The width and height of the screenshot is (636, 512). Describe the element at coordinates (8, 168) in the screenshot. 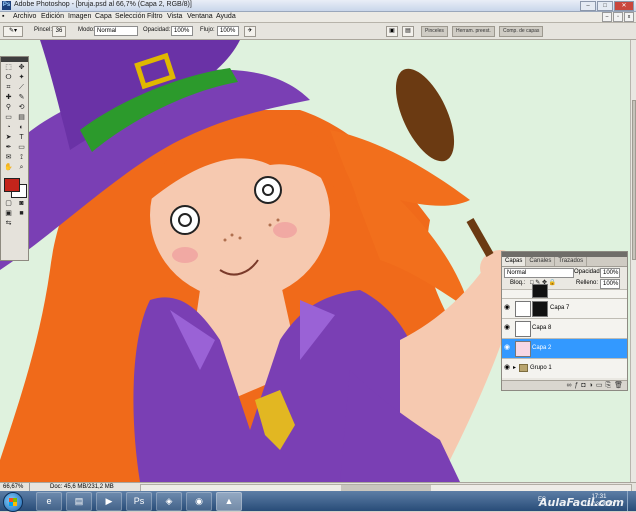

I see `hand-tool-icon: ✋` at that location.